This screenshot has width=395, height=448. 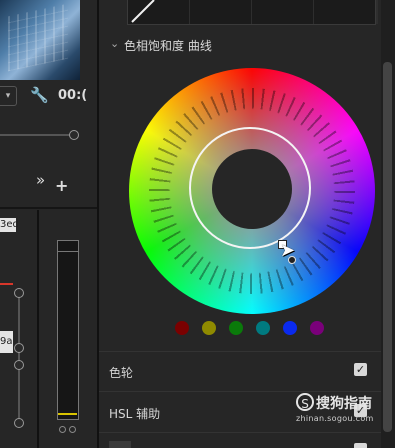 What do you see at coordinates (37, 135) in the screenshot?
I see `scrub-slider-track` at bounding box center [37, 135].